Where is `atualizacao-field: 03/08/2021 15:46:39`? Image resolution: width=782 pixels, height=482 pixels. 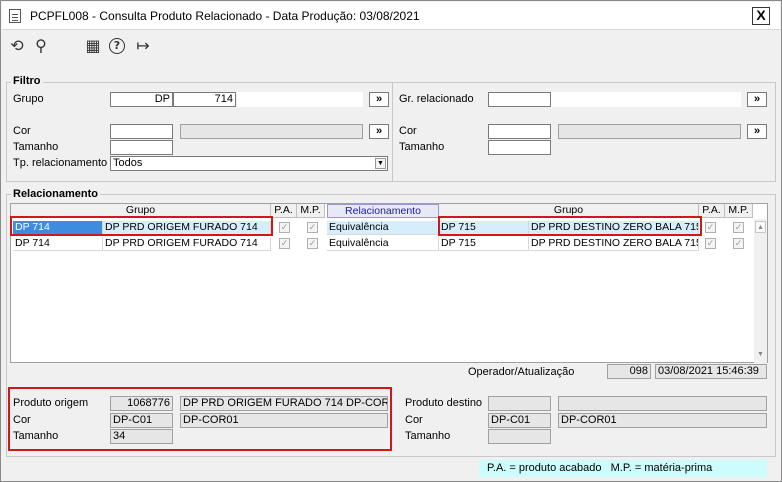 atualizacao-field: 03/08/2021 15:46:39 is located at coordinates (711, 371).